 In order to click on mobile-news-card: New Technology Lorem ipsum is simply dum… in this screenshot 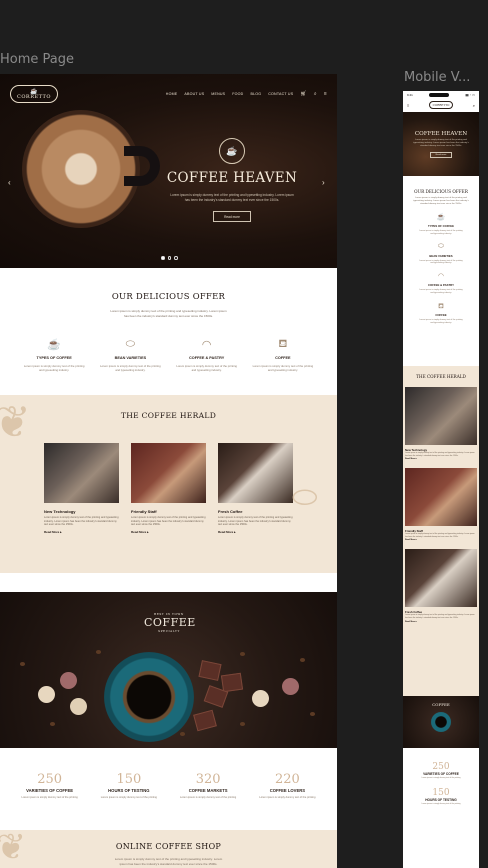, I will do `click(441, 423)`.